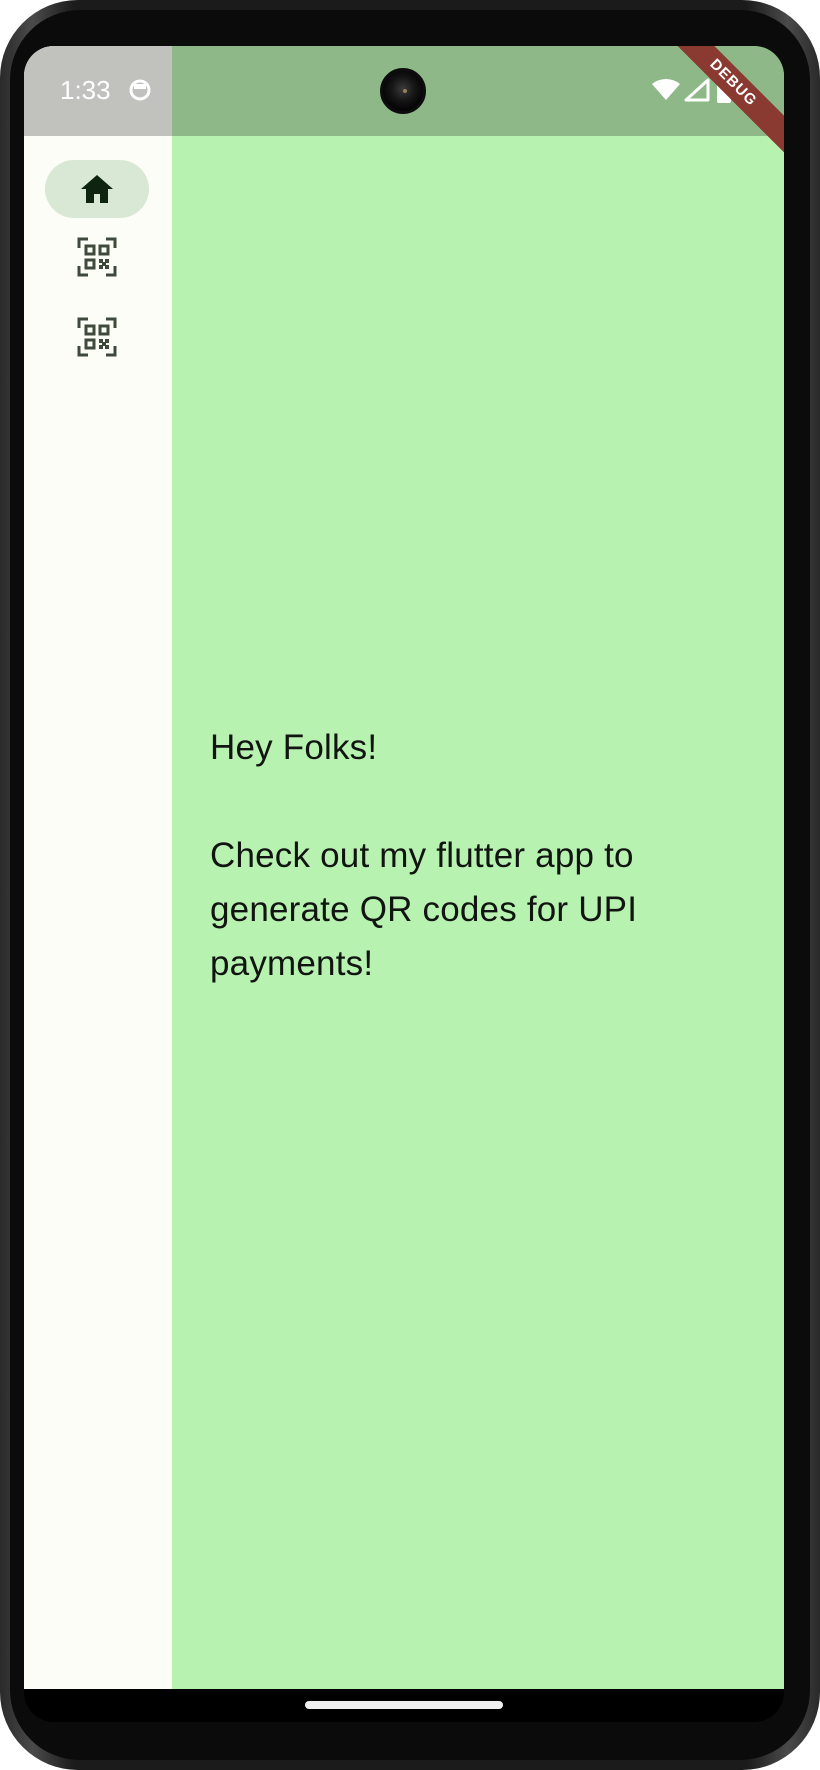 The width and height of the screenshot is (820, 1770). I want to click on home-gesture-handle, so click(404, 1705).